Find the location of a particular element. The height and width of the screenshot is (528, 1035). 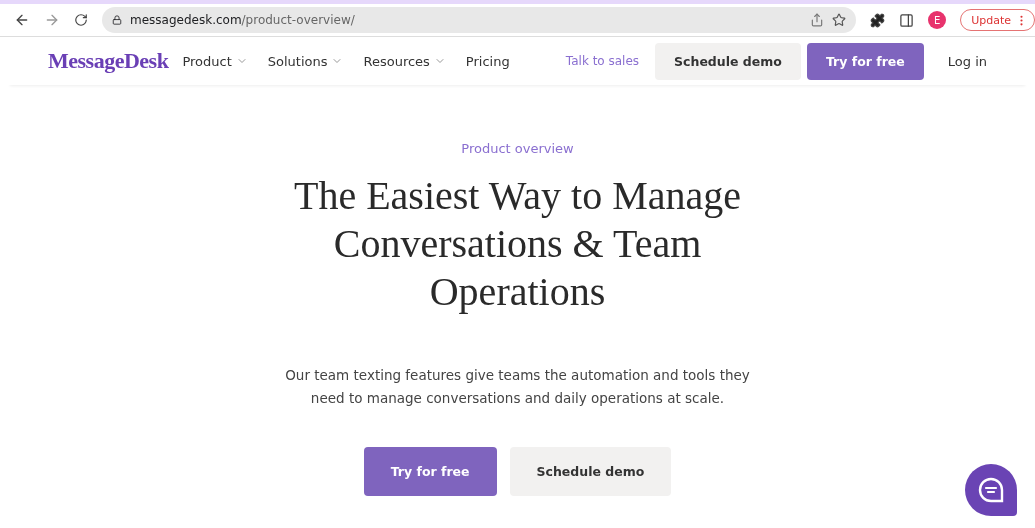

nav-menu-item: Product is located at coordinates (215, 61).